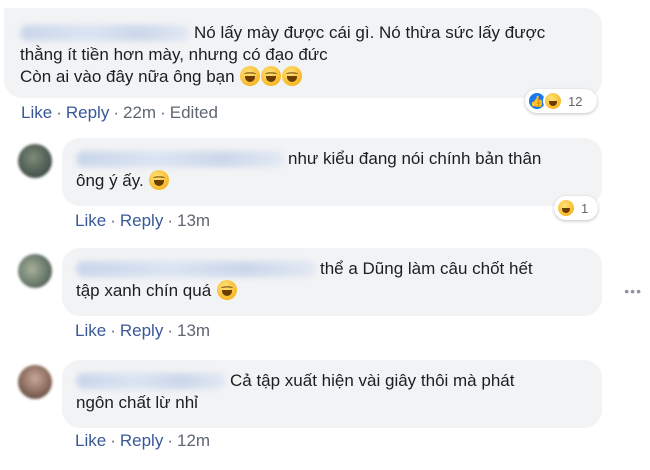  I want to click on edited-label: Edited, so click(194, 112).